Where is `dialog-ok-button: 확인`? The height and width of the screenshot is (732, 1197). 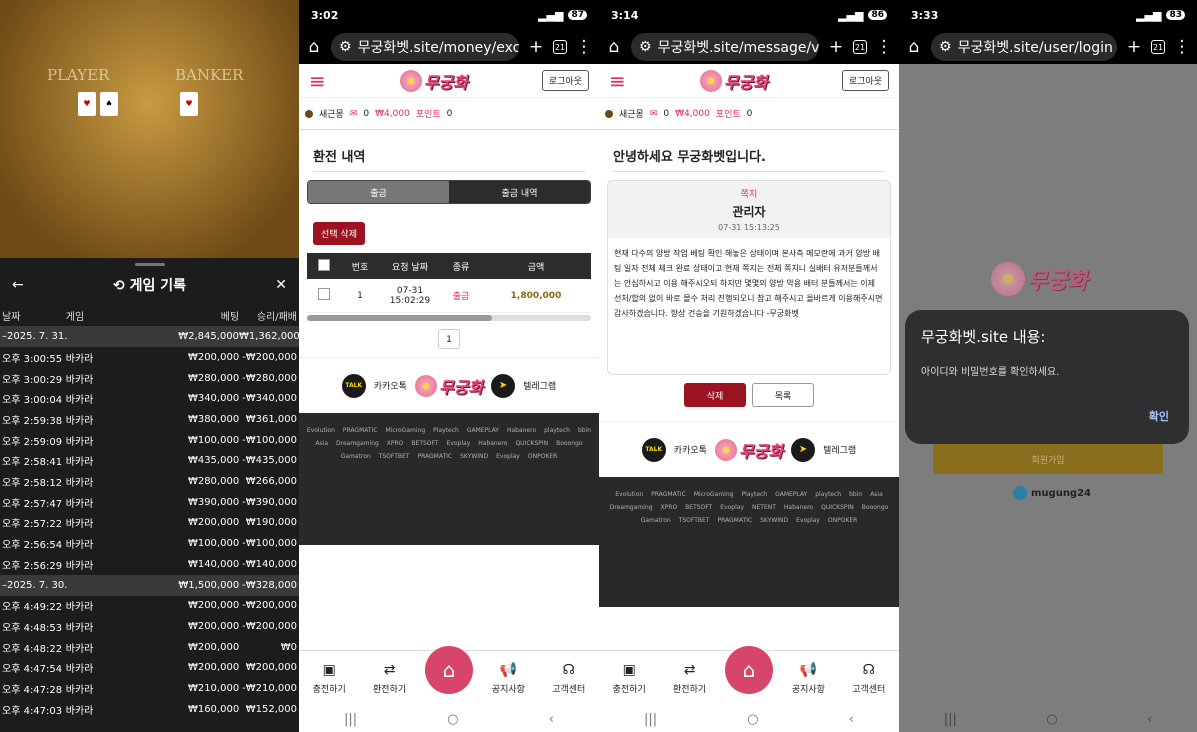 dialog-ok-button: 확인 is located at coordinates (1159, 416).